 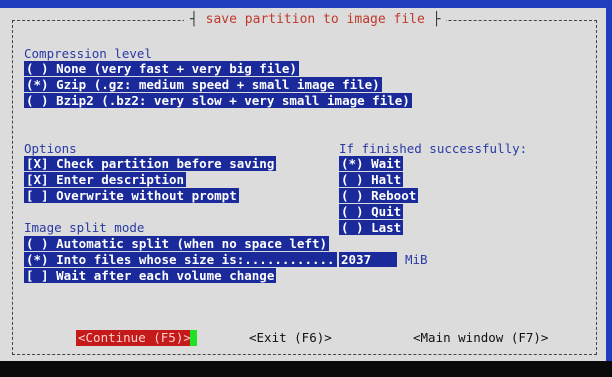 What do you see at coordinates (416, 259) in the screenshot?
I see `split-size-unit: MiB` at bounding box center [416, 259].